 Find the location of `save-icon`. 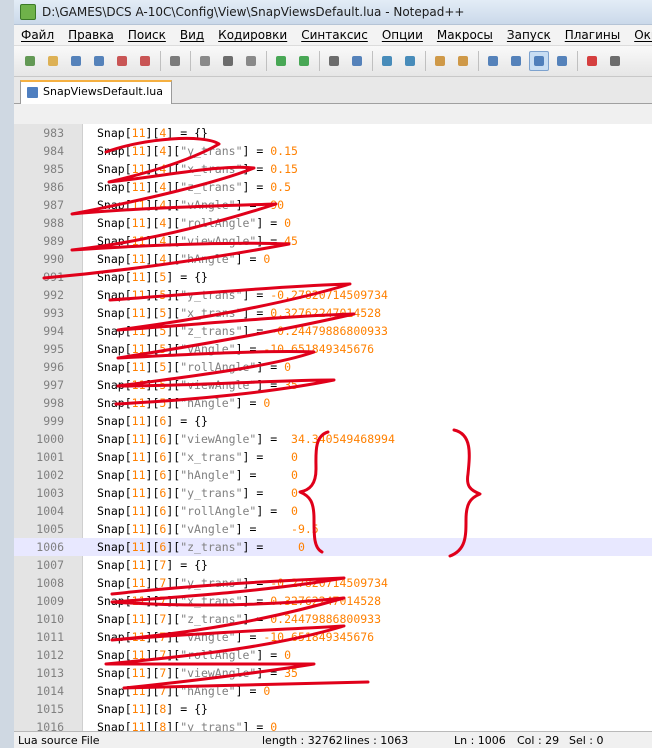

save-icon is located at coordinates (76, 61).